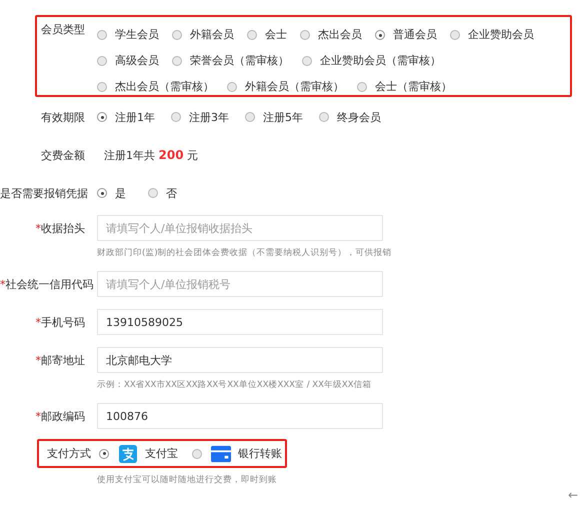 This screenshot has width=580, height=505. Describe the element at coordinates (240, 284) in the screenshot. I see `input-field: 请填写个人/单位报销税号` at that location.